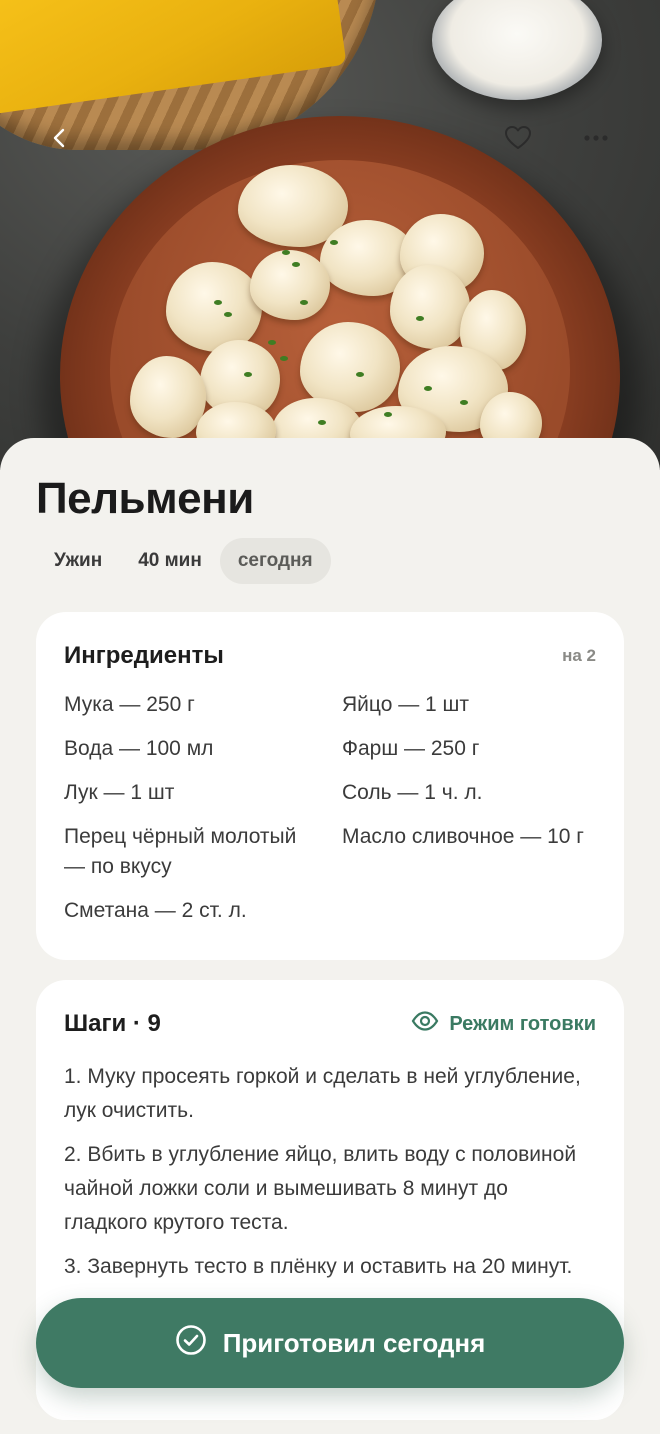 This screenshot has width=660, height=1434. What do you see at coordinates (170, 560) in the screenshot?
I see `cook-time-chip: 40 мин` at bounding box center [170, 560].